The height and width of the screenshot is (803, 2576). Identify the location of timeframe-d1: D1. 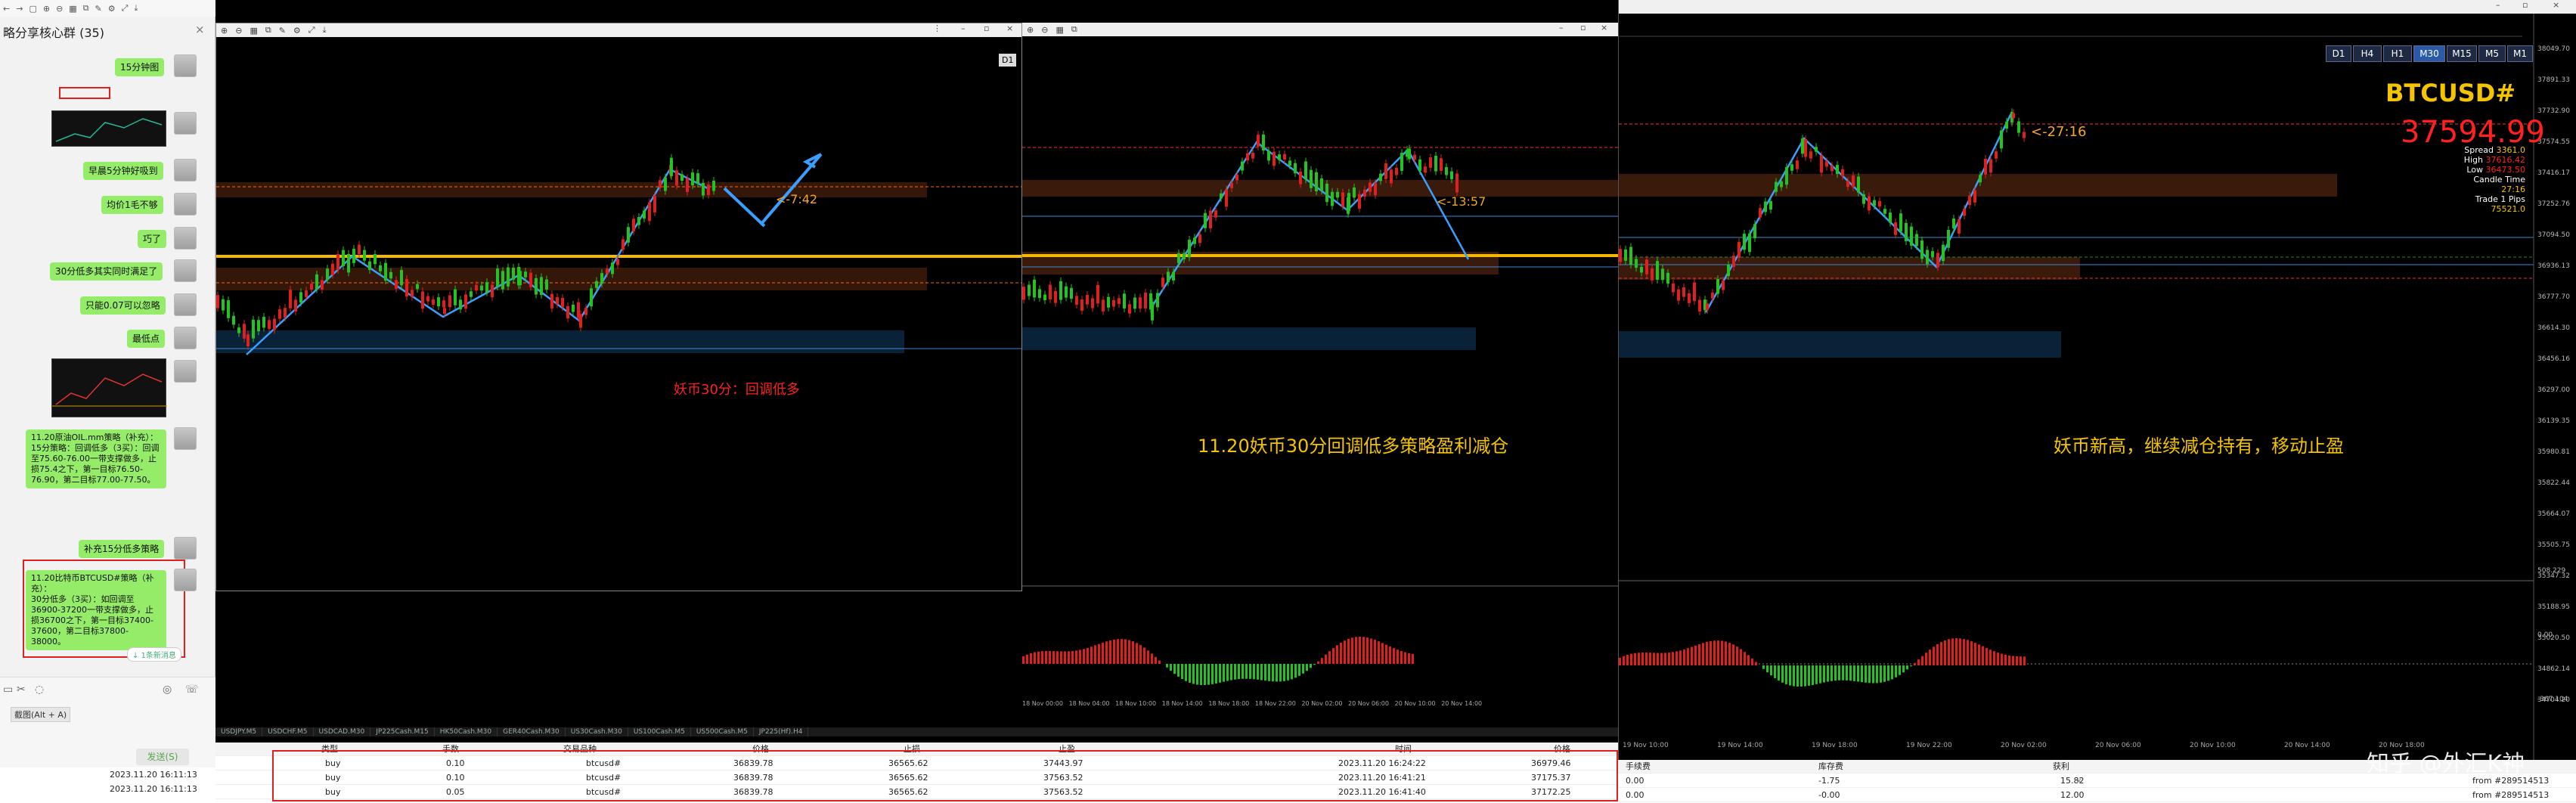
(2338, 54).